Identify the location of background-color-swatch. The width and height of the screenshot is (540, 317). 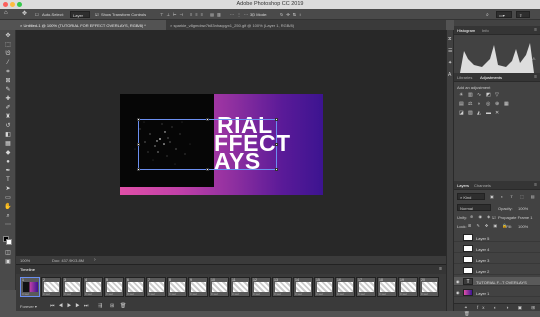
(9, 242).